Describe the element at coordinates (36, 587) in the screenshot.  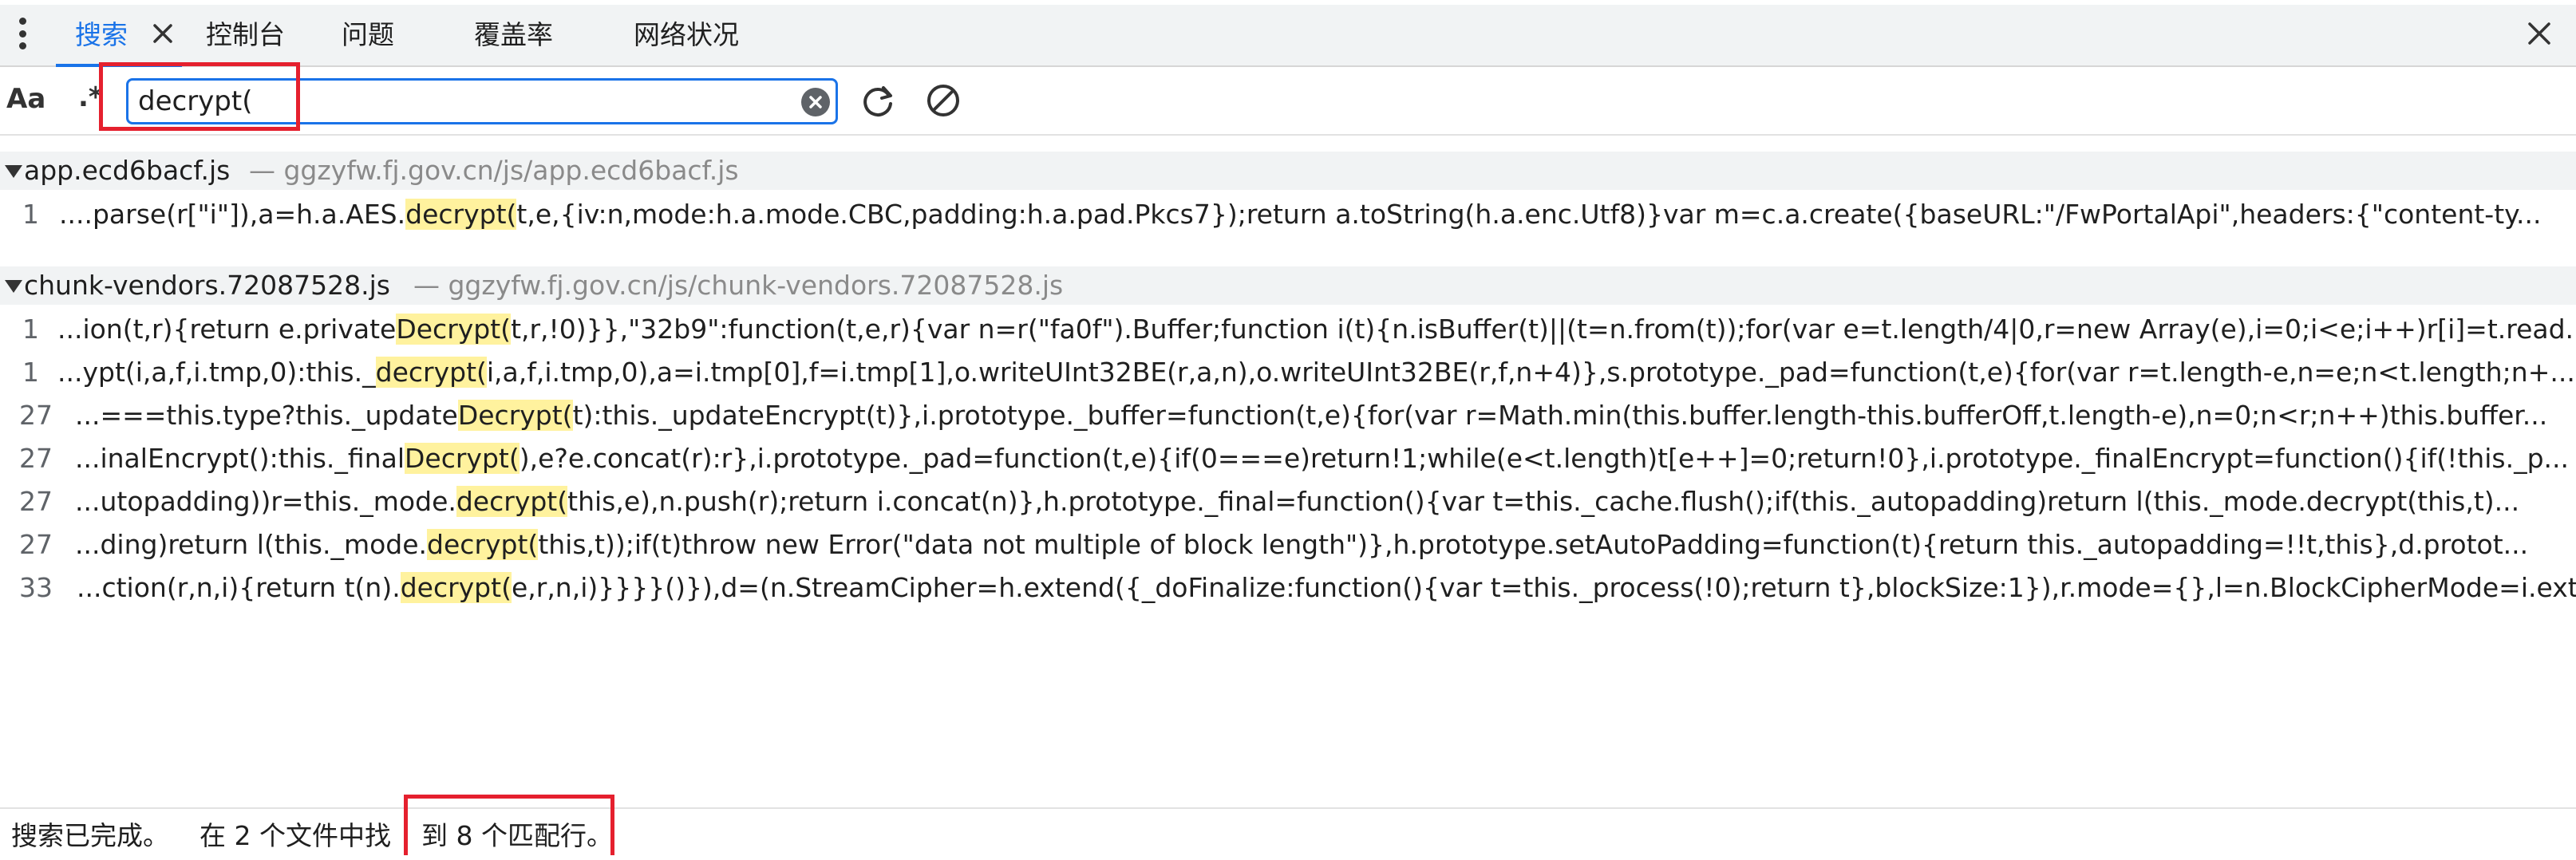
I see `line-number: 33` at that location.